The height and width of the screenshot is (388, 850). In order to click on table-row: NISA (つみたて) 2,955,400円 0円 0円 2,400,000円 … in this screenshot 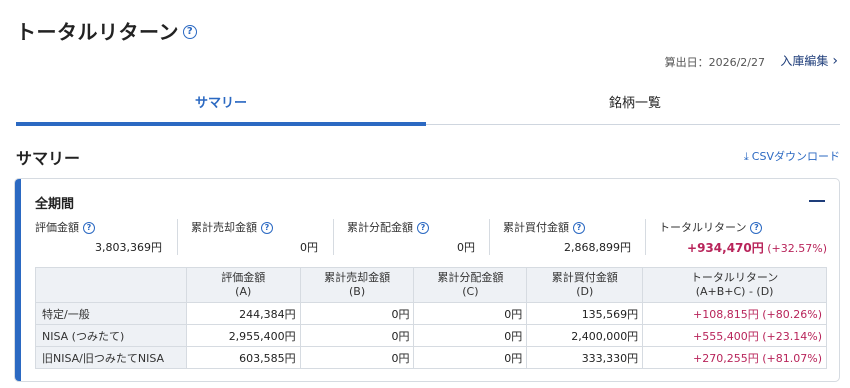, I will do `click(431, 335)`.